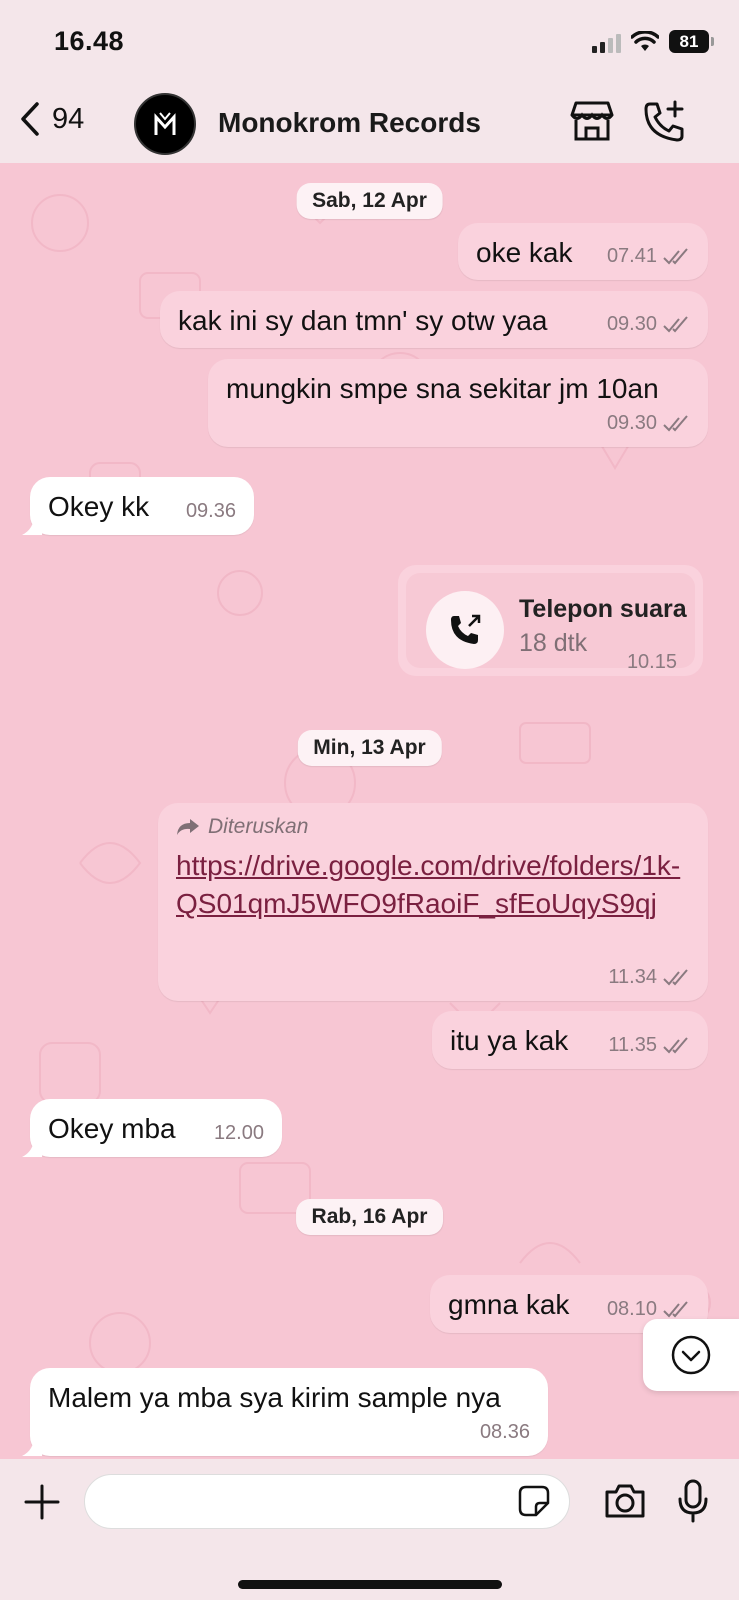 The width and height of the screenshot is (739, 1600). I want to click on back-unread-count: 94, so click(68, 118).